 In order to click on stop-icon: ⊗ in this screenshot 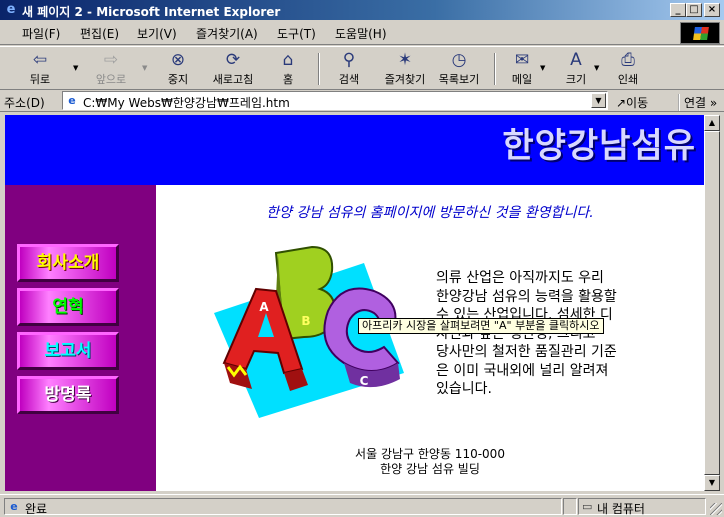, I will do `click(178, 60)`.